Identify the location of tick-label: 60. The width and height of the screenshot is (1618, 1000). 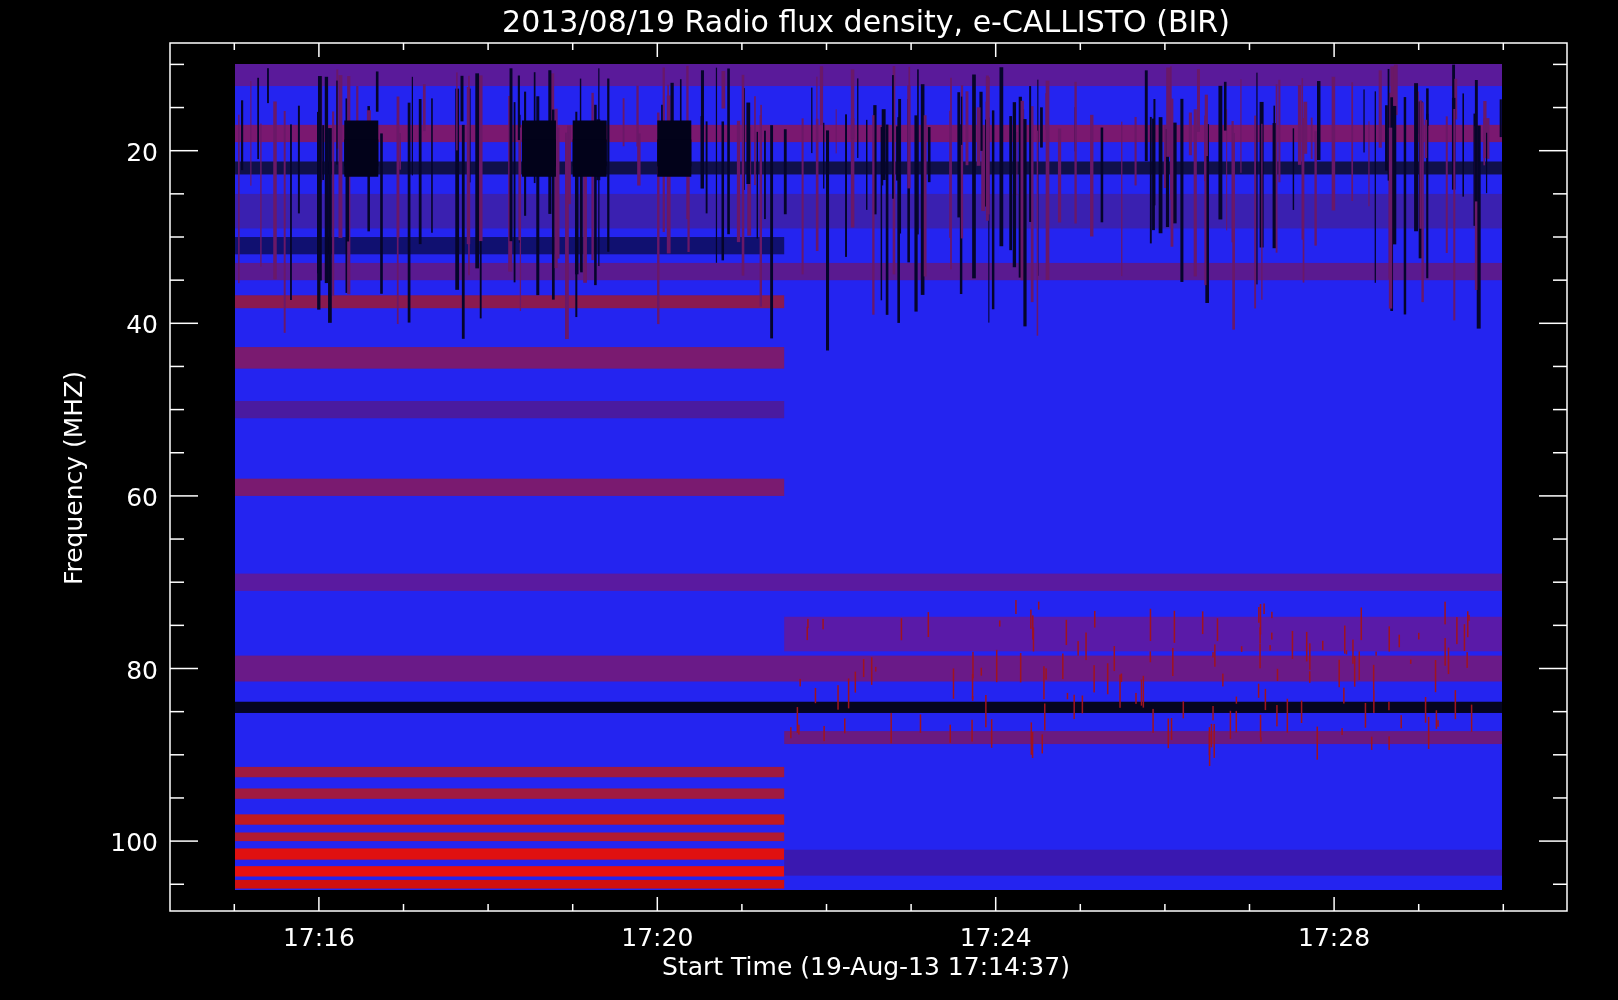
(142, 497).